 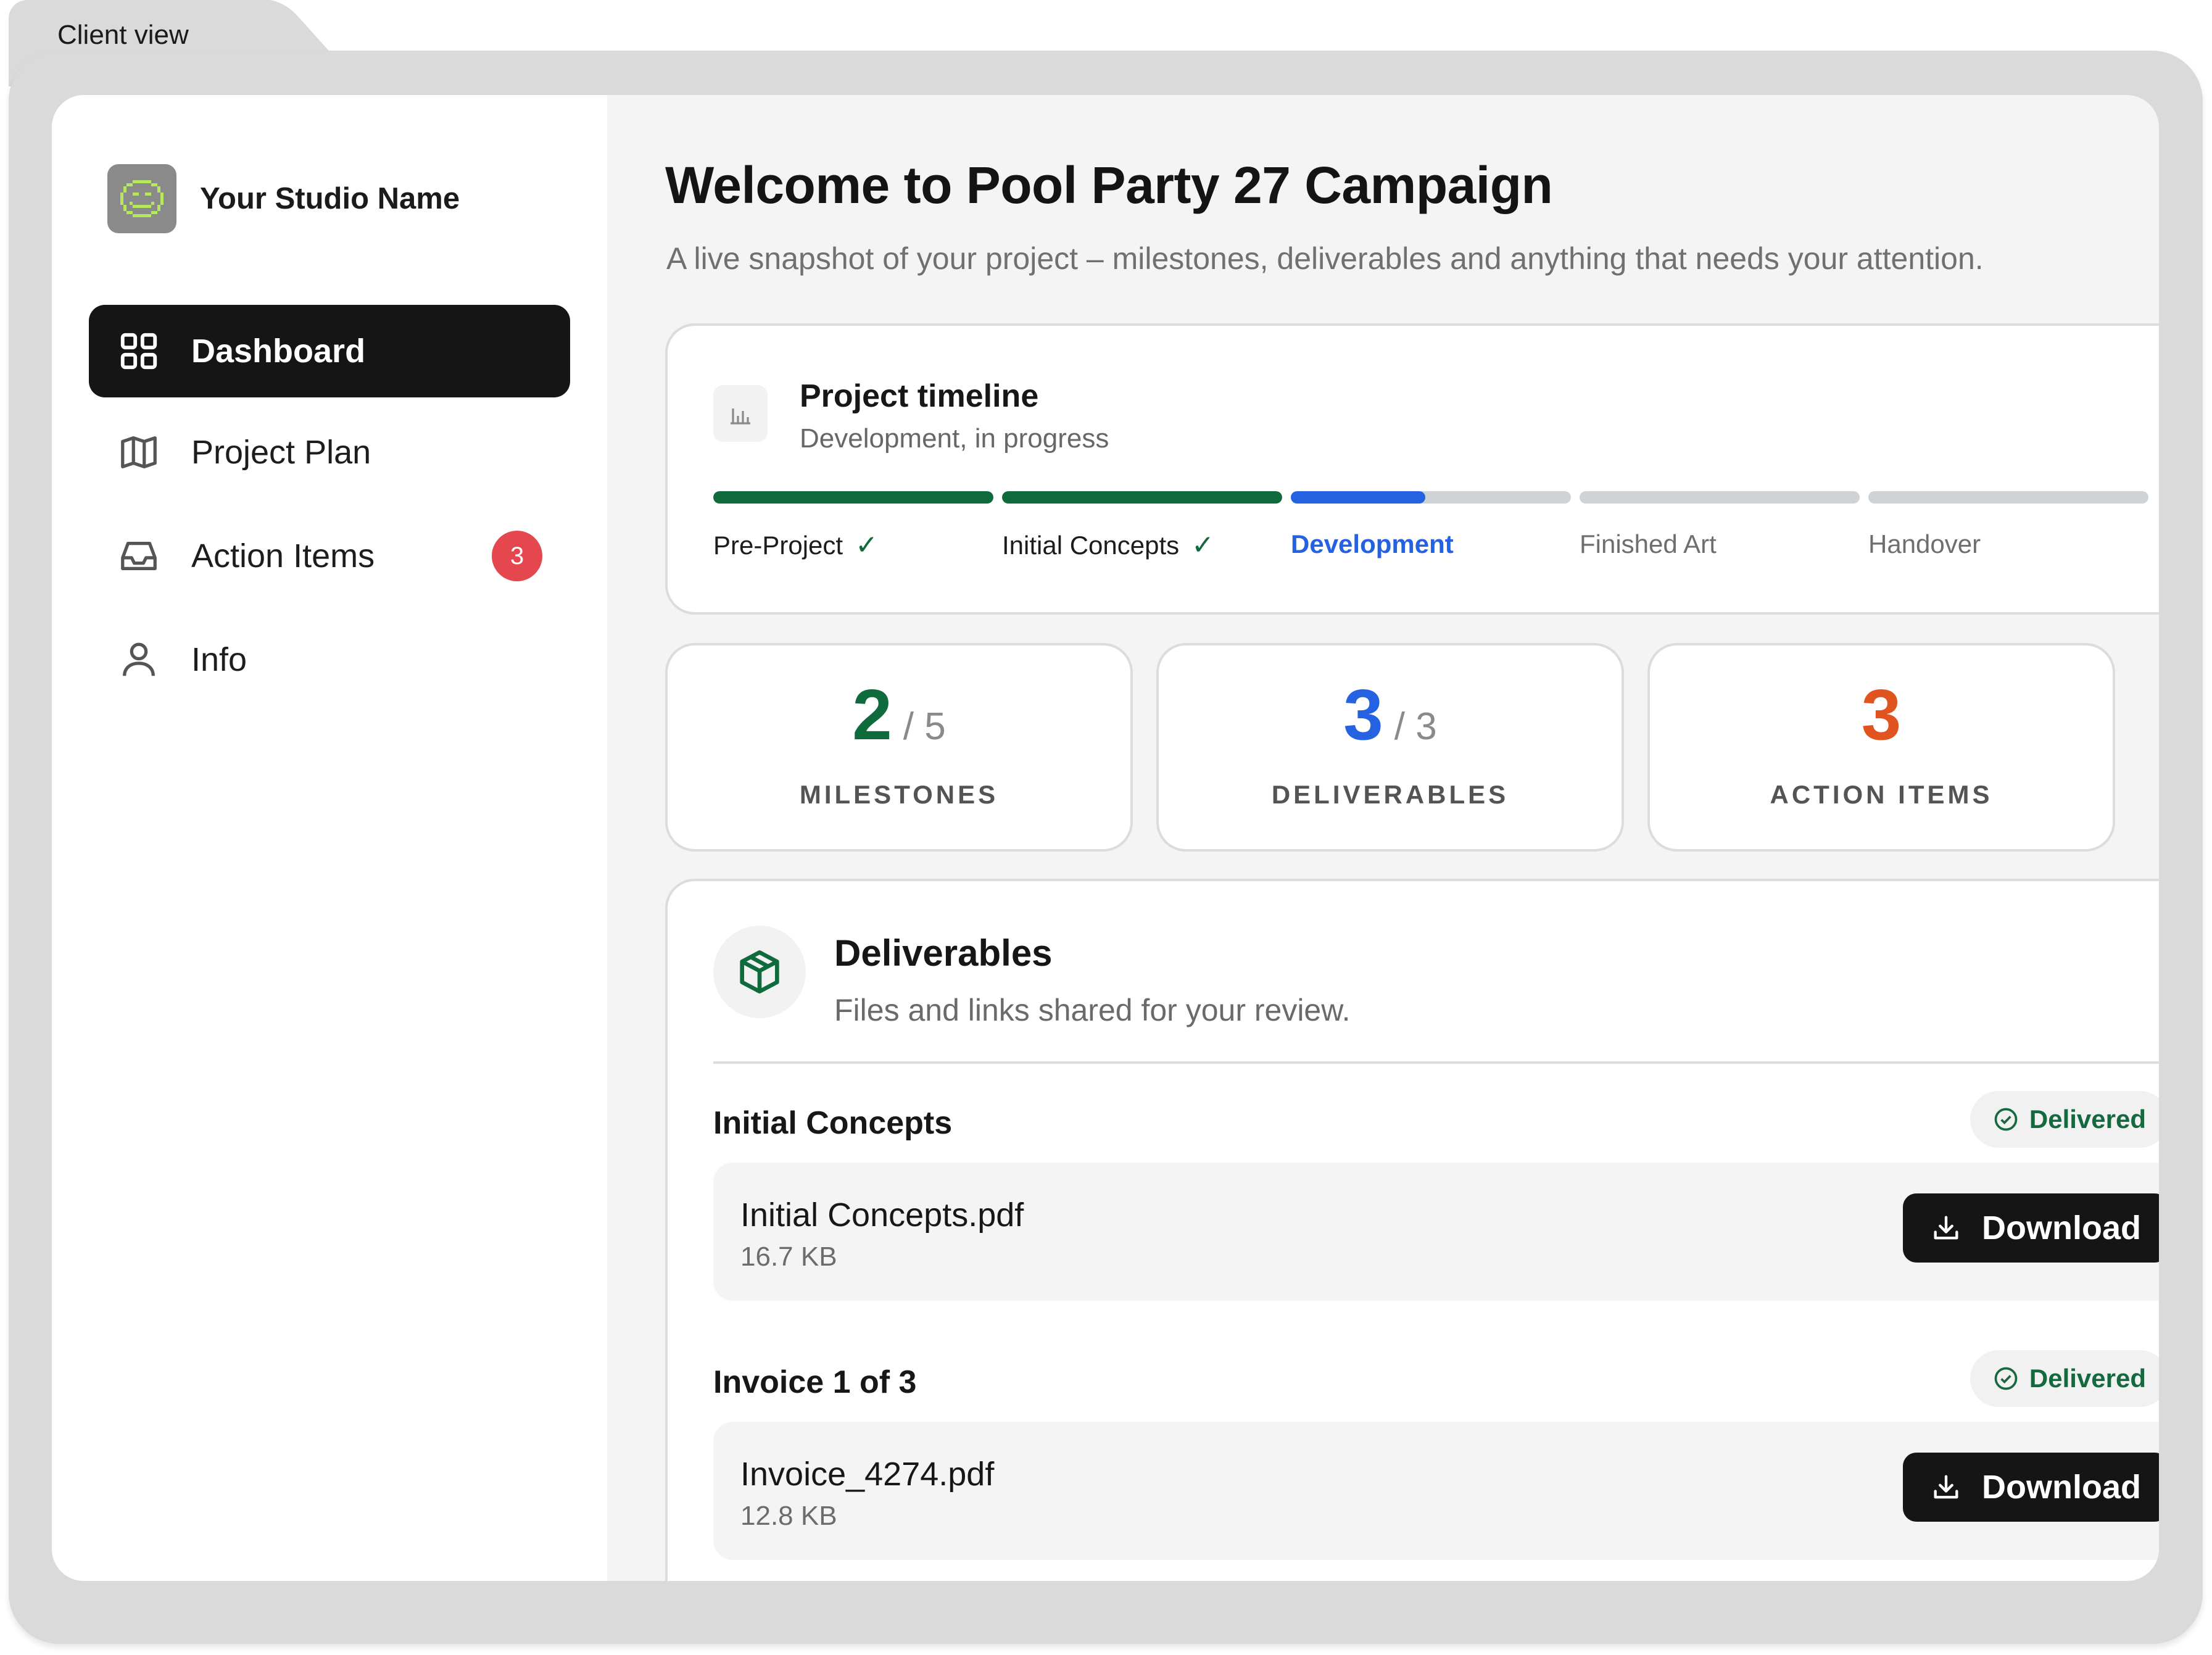 What do you see at coordinates (1431, 525) in the screenshot?
I see `timeline-stage-development: Development` at bounding box center [1431, 525].